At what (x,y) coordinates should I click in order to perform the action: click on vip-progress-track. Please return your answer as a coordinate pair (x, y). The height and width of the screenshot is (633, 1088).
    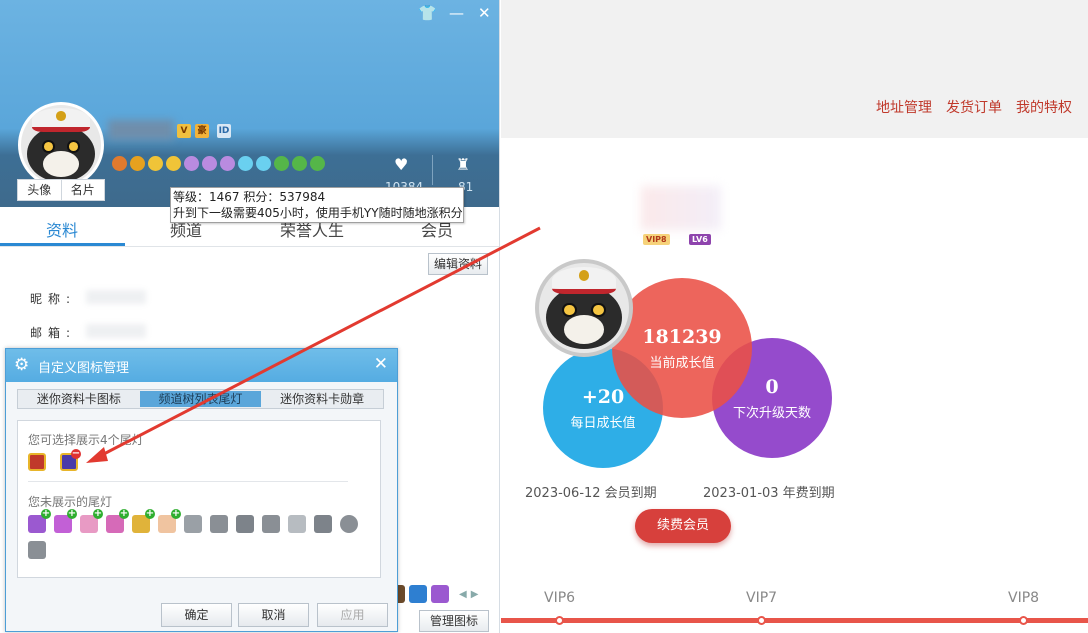
    Looking at the image, I should click on (794, 620).